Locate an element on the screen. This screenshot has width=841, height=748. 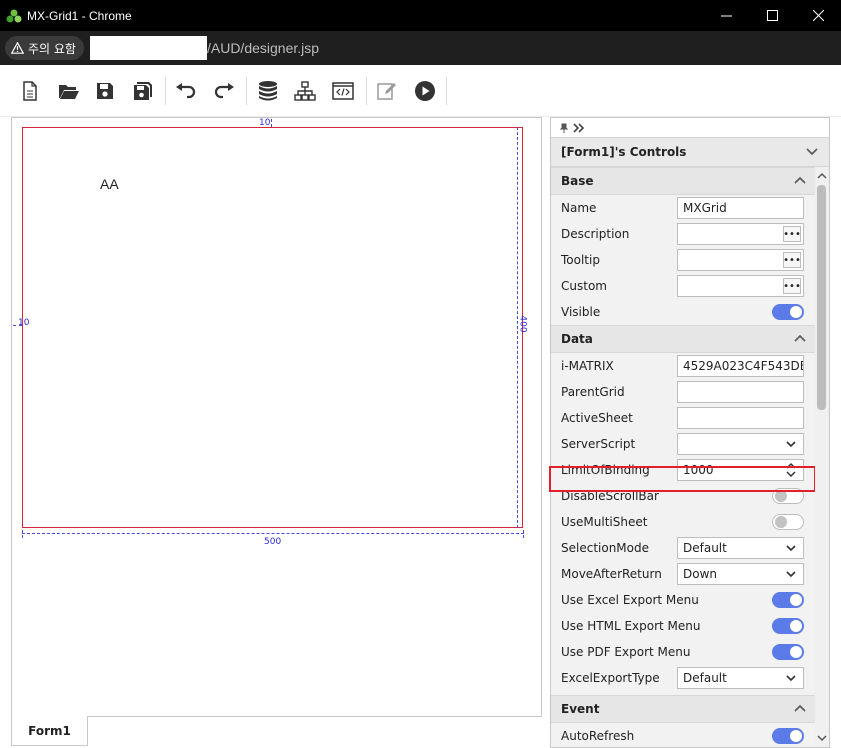
html-export-toggle is located at coordinates (788, 626).